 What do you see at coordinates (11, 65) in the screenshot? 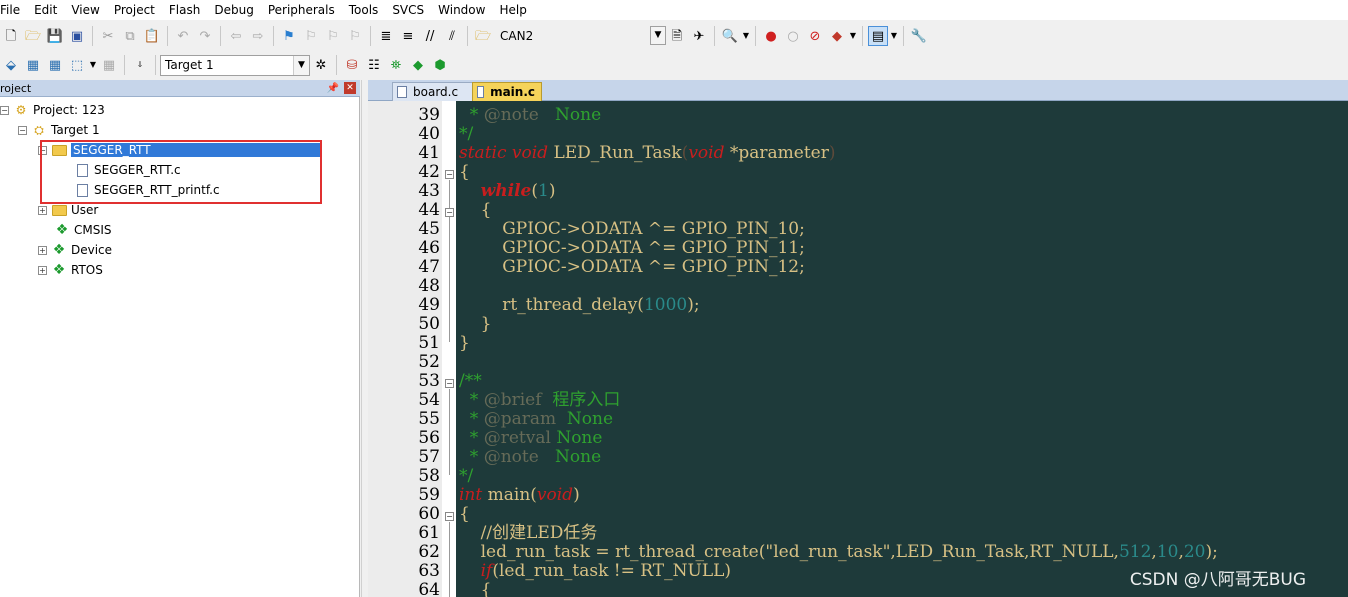
I see `translate-icon: ⬙` at bounding box center [11, 65].